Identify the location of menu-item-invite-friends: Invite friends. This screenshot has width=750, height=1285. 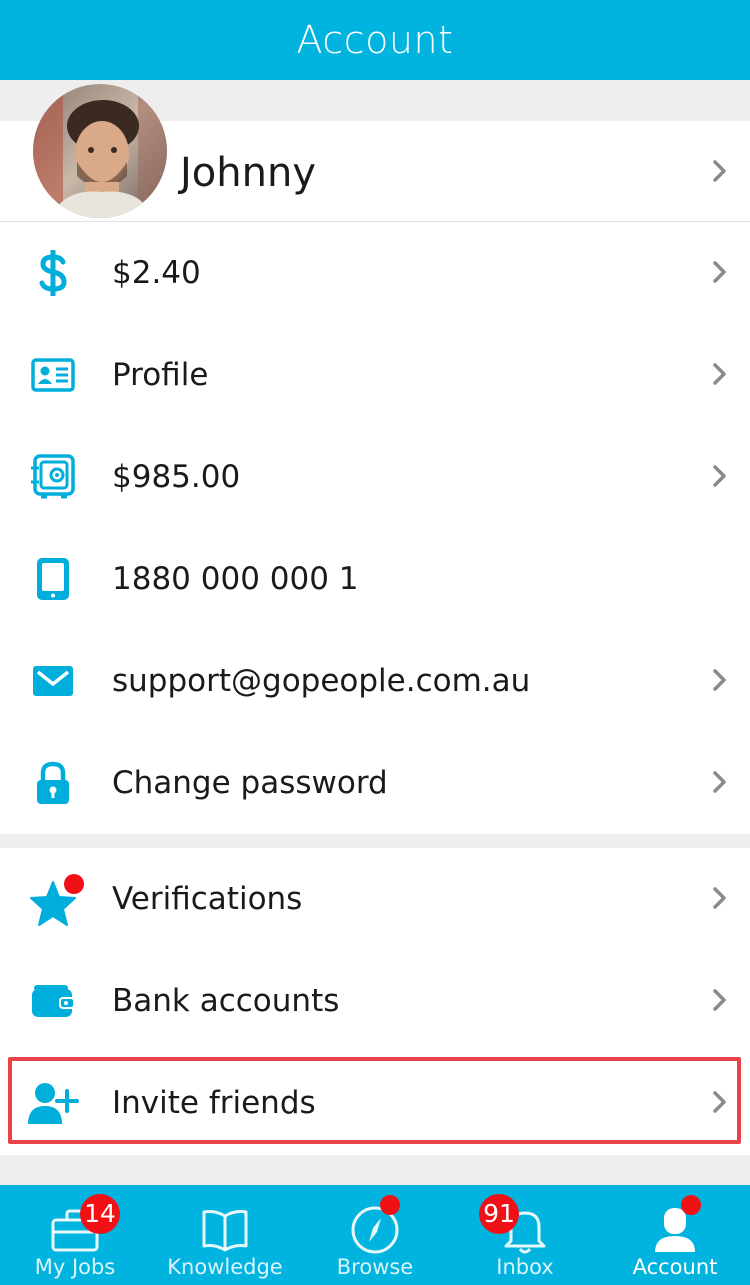
(375, 1103).